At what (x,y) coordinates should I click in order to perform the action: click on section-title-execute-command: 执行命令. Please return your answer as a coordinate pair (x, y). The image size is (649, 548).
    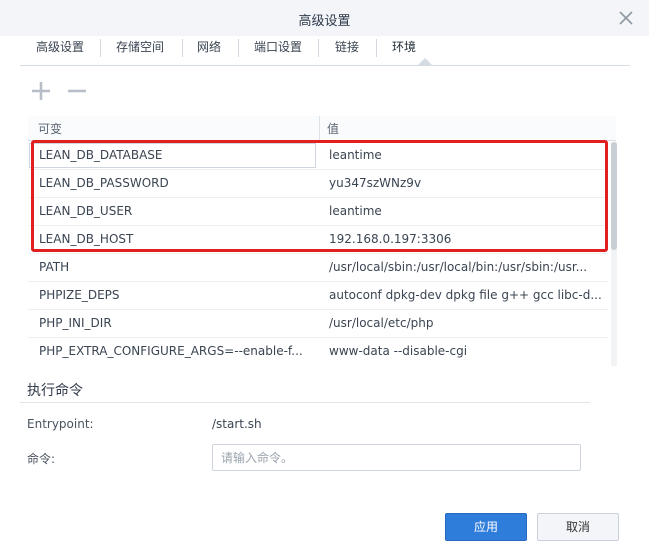
    Looking at the image, I should click on (55, 391).